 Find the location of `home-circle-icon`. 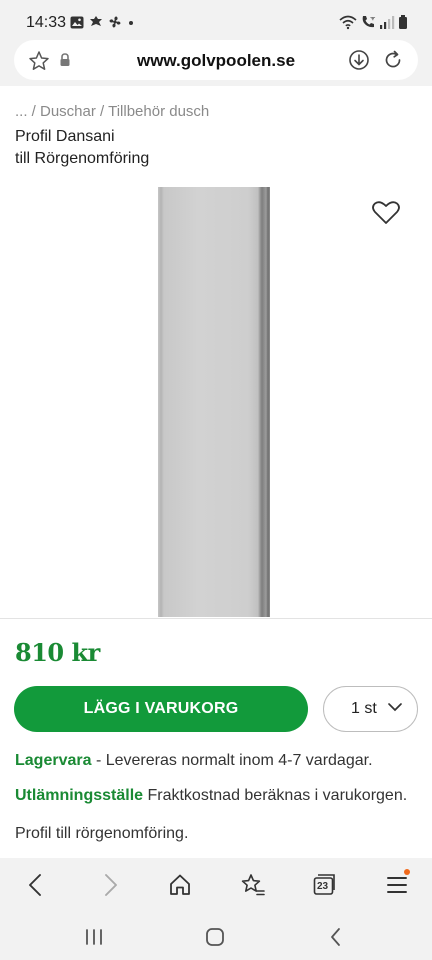

home-circle-icon is located at coordinates (215, 937).